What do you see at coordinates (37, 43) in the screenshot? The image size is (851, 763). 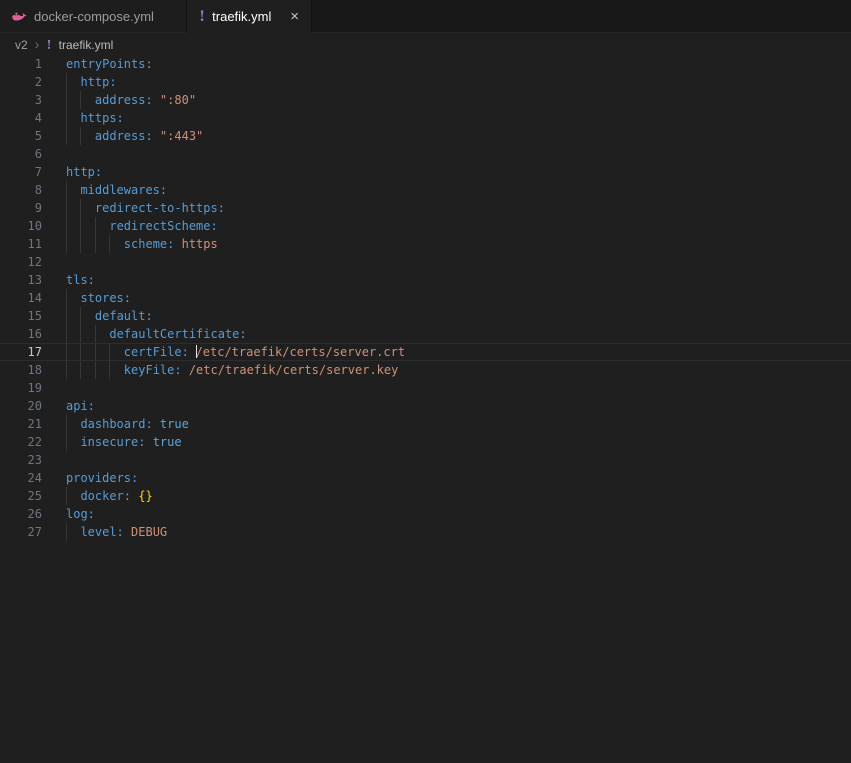 I see `chevron-right-icon: ›` at bounding box center [37, 43].